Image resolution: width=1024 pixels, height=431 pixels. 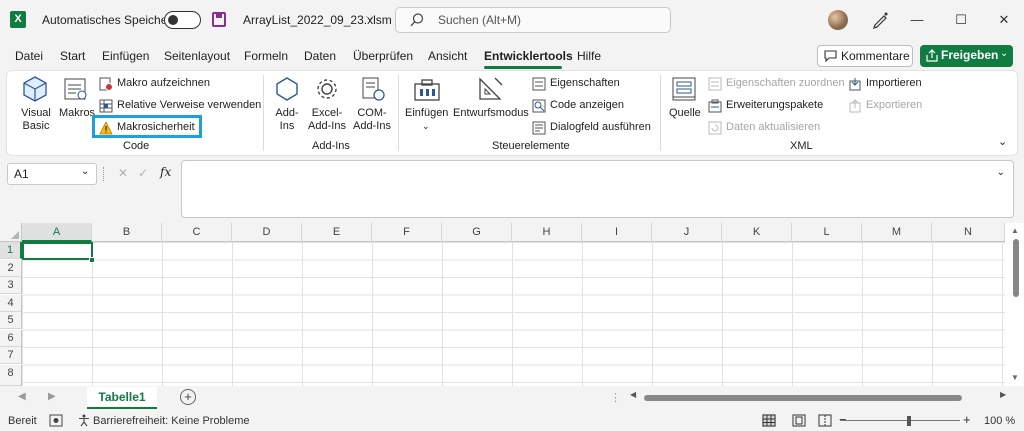 I want to click on accessibility-status: Barrierefreiheit: Keine Probleme, so click(x=171, y=421).